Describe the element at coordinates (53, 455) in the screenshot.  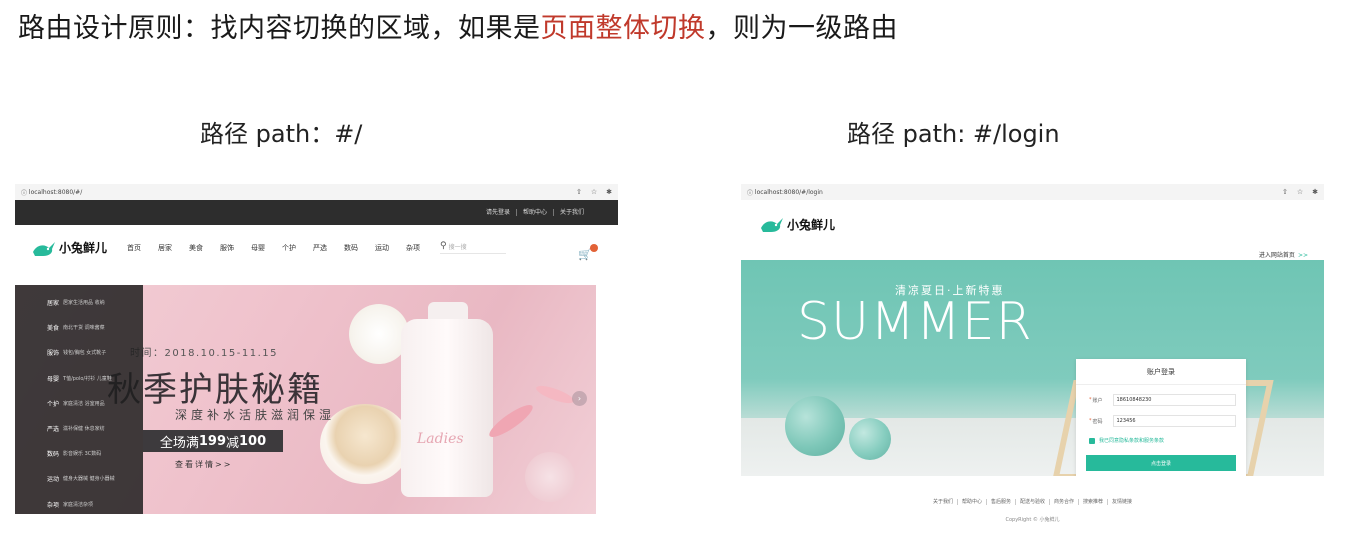
I see `category-name: 数码` at that location.